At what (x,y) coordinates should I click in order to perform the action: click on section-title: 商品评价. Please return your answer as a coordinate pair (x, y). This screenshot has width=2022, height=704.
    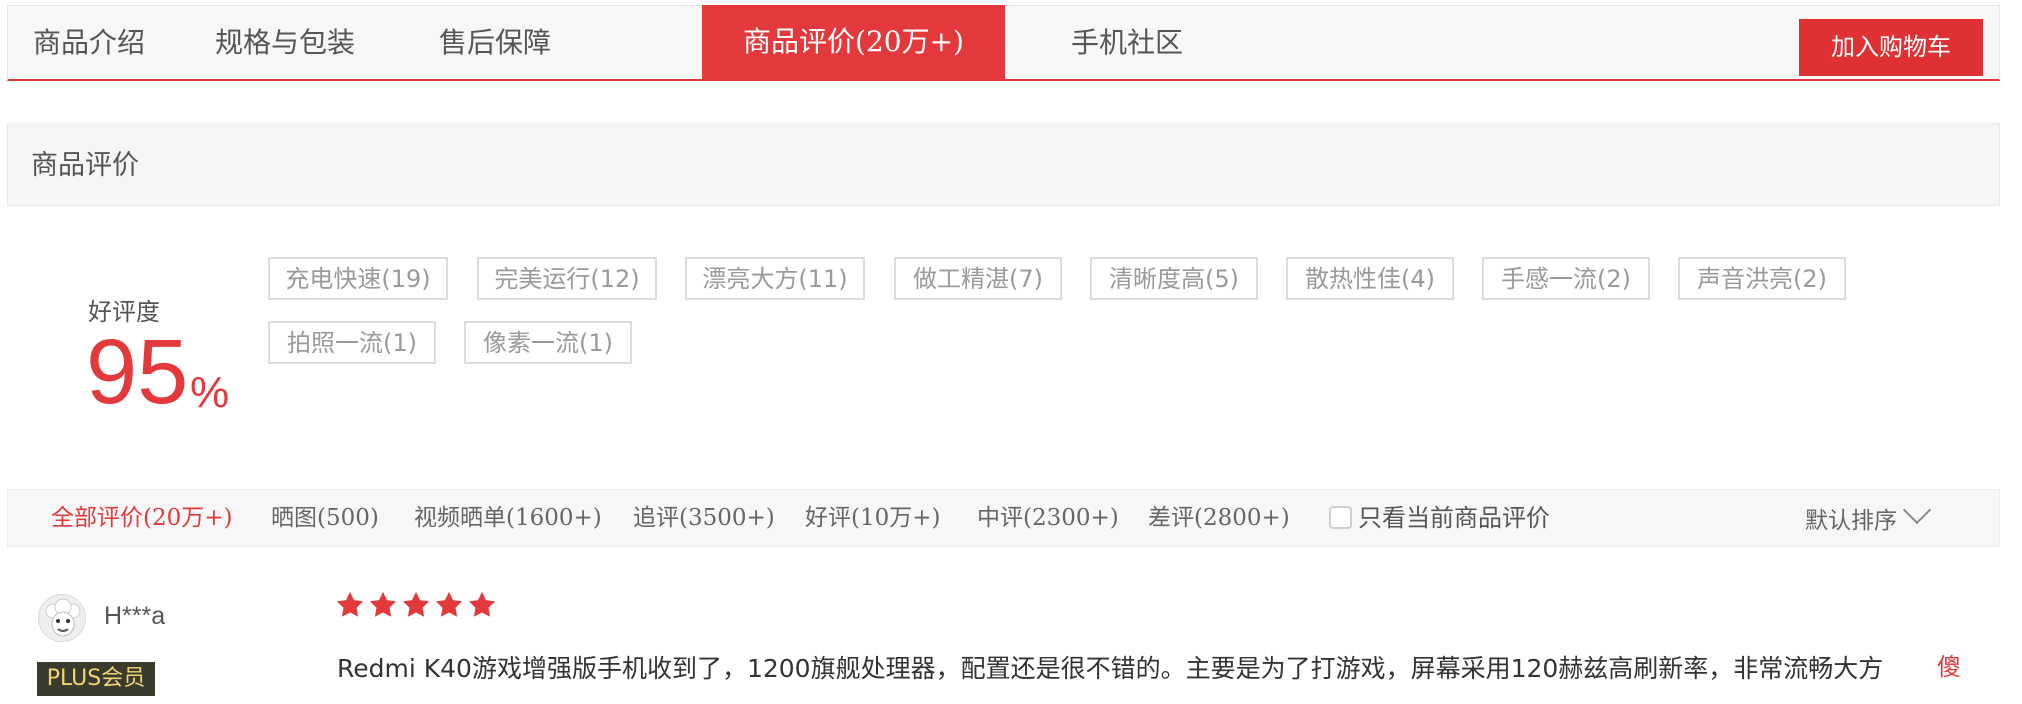
    Looking at the image, I should click on (85, 165).